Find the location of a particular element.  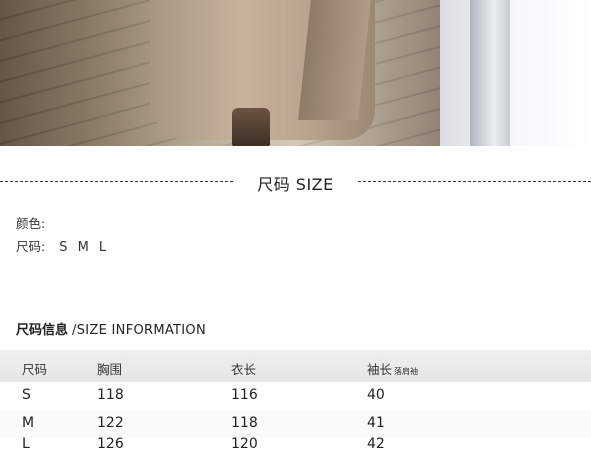

header-sleeve: 袖长 落肩袖 is located at coordinates (392, 368).